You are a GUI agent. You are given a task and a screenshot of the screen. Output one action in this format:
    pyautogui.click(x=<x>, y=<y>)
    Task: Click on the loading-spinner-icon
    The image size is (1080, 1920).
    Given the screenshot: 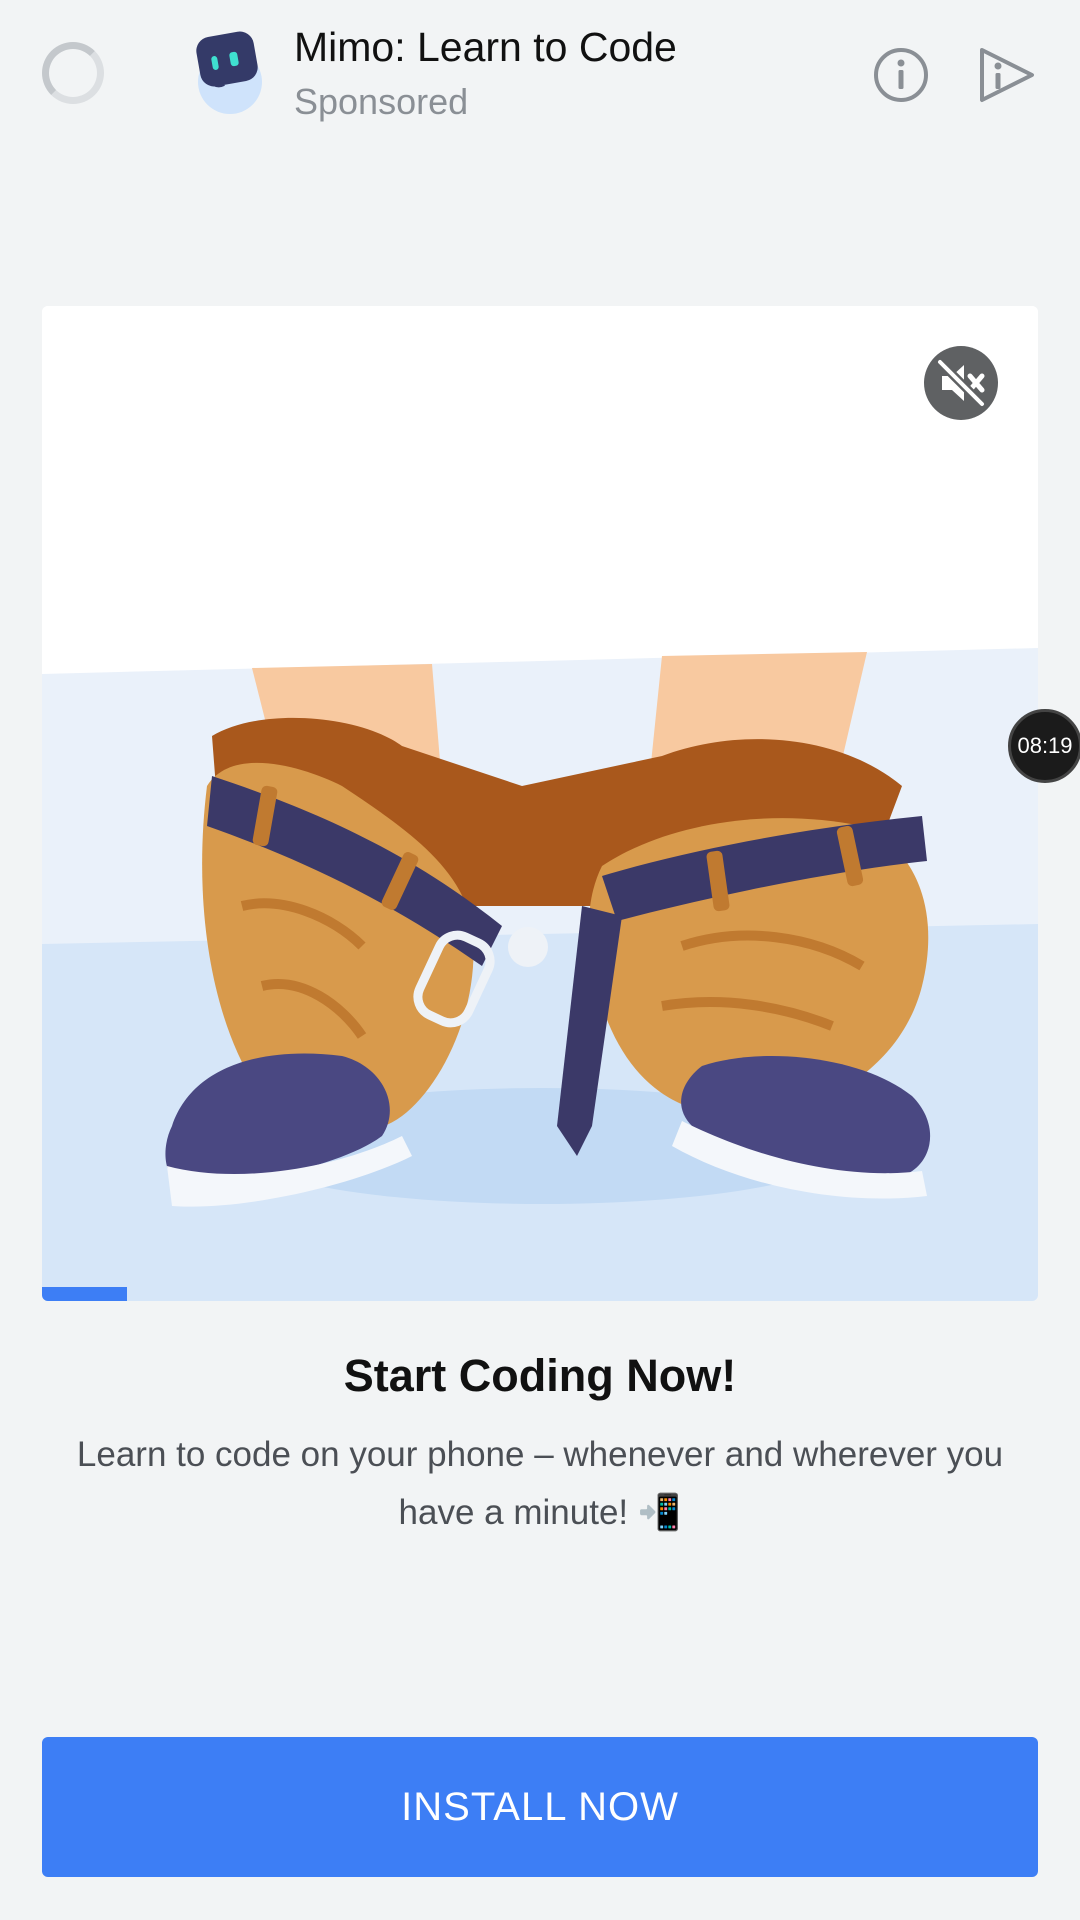 What is the action you would take?
    pyautogui.click(x=73, y=73)
    